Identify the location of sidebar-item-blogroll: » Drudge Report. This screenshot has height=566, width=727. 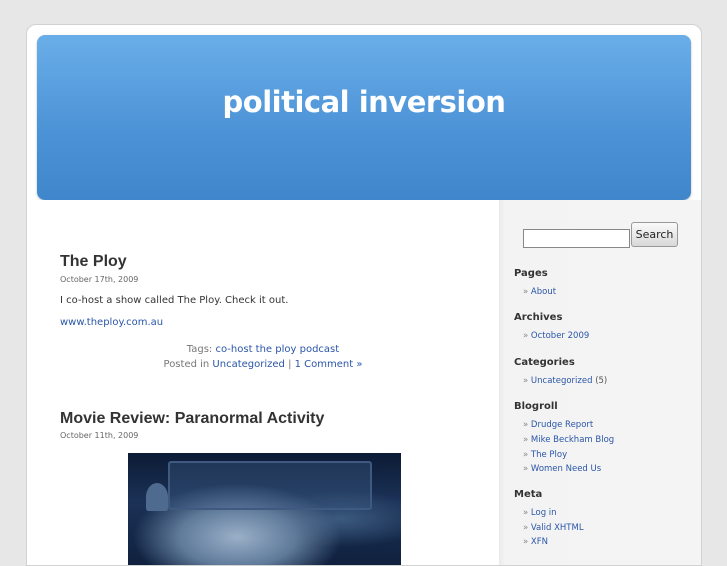
(558, 425).